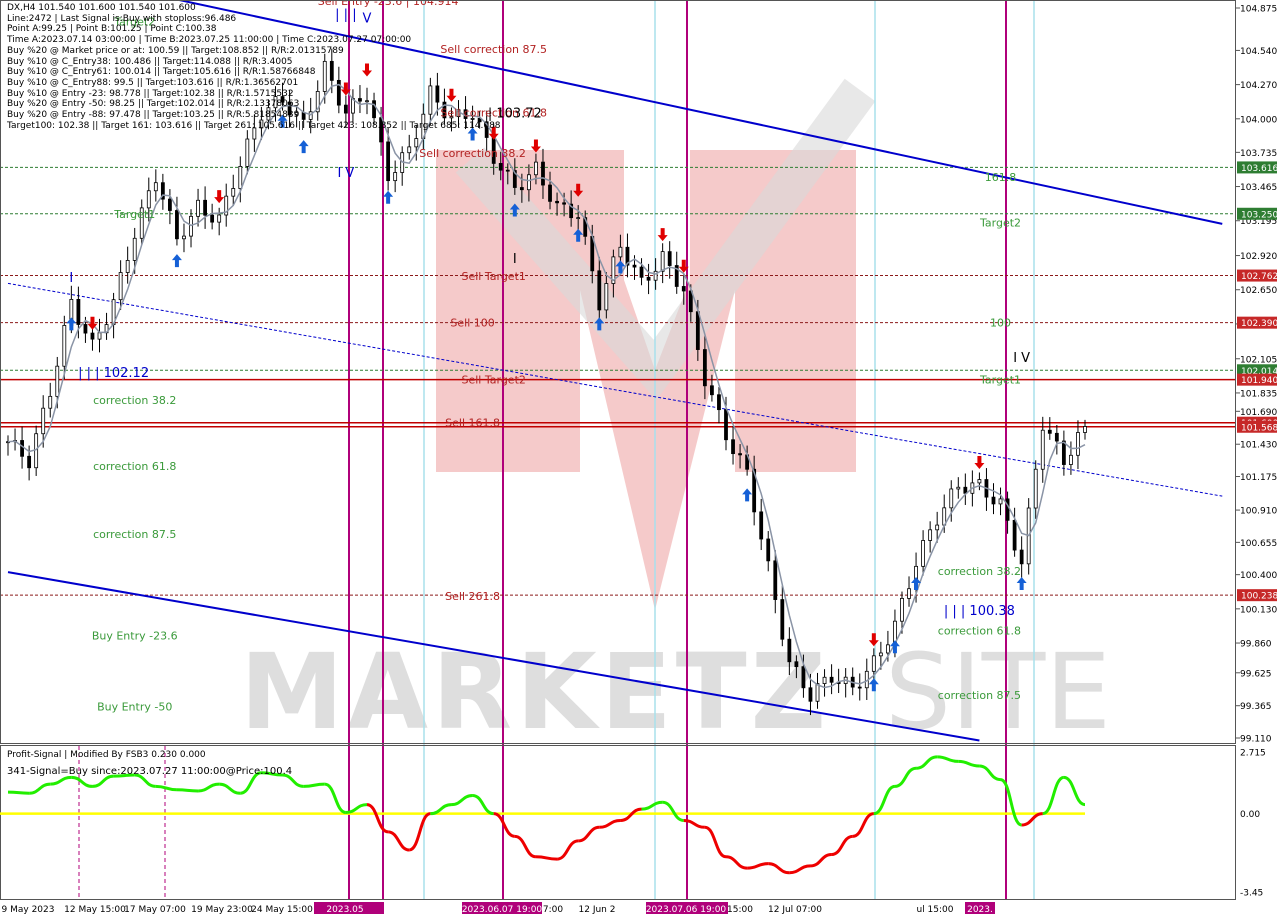 This screenshot has width=1280, height=920. What do you see at coordinates (1258, 610) in the screenshot?
I see `y-tick-label: 100.130` at bounding box center [1258, 610].